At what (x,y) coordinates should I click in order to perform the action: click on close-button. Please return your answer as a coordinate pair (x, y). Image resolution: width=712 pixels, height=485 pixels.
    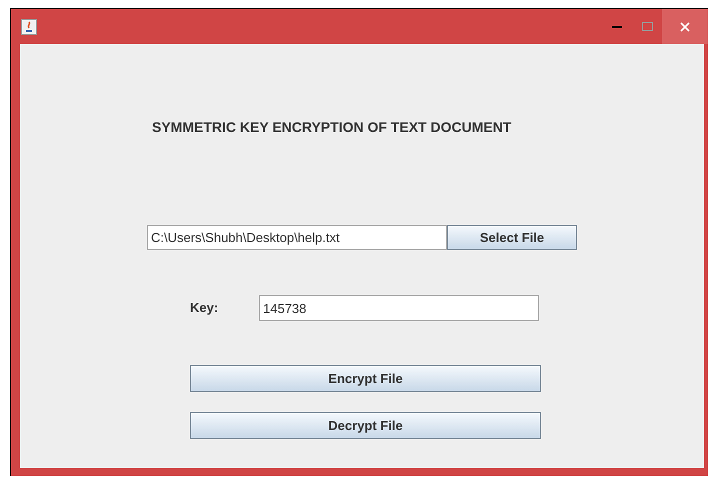
    Looking at the image, I should click on (685, 26).